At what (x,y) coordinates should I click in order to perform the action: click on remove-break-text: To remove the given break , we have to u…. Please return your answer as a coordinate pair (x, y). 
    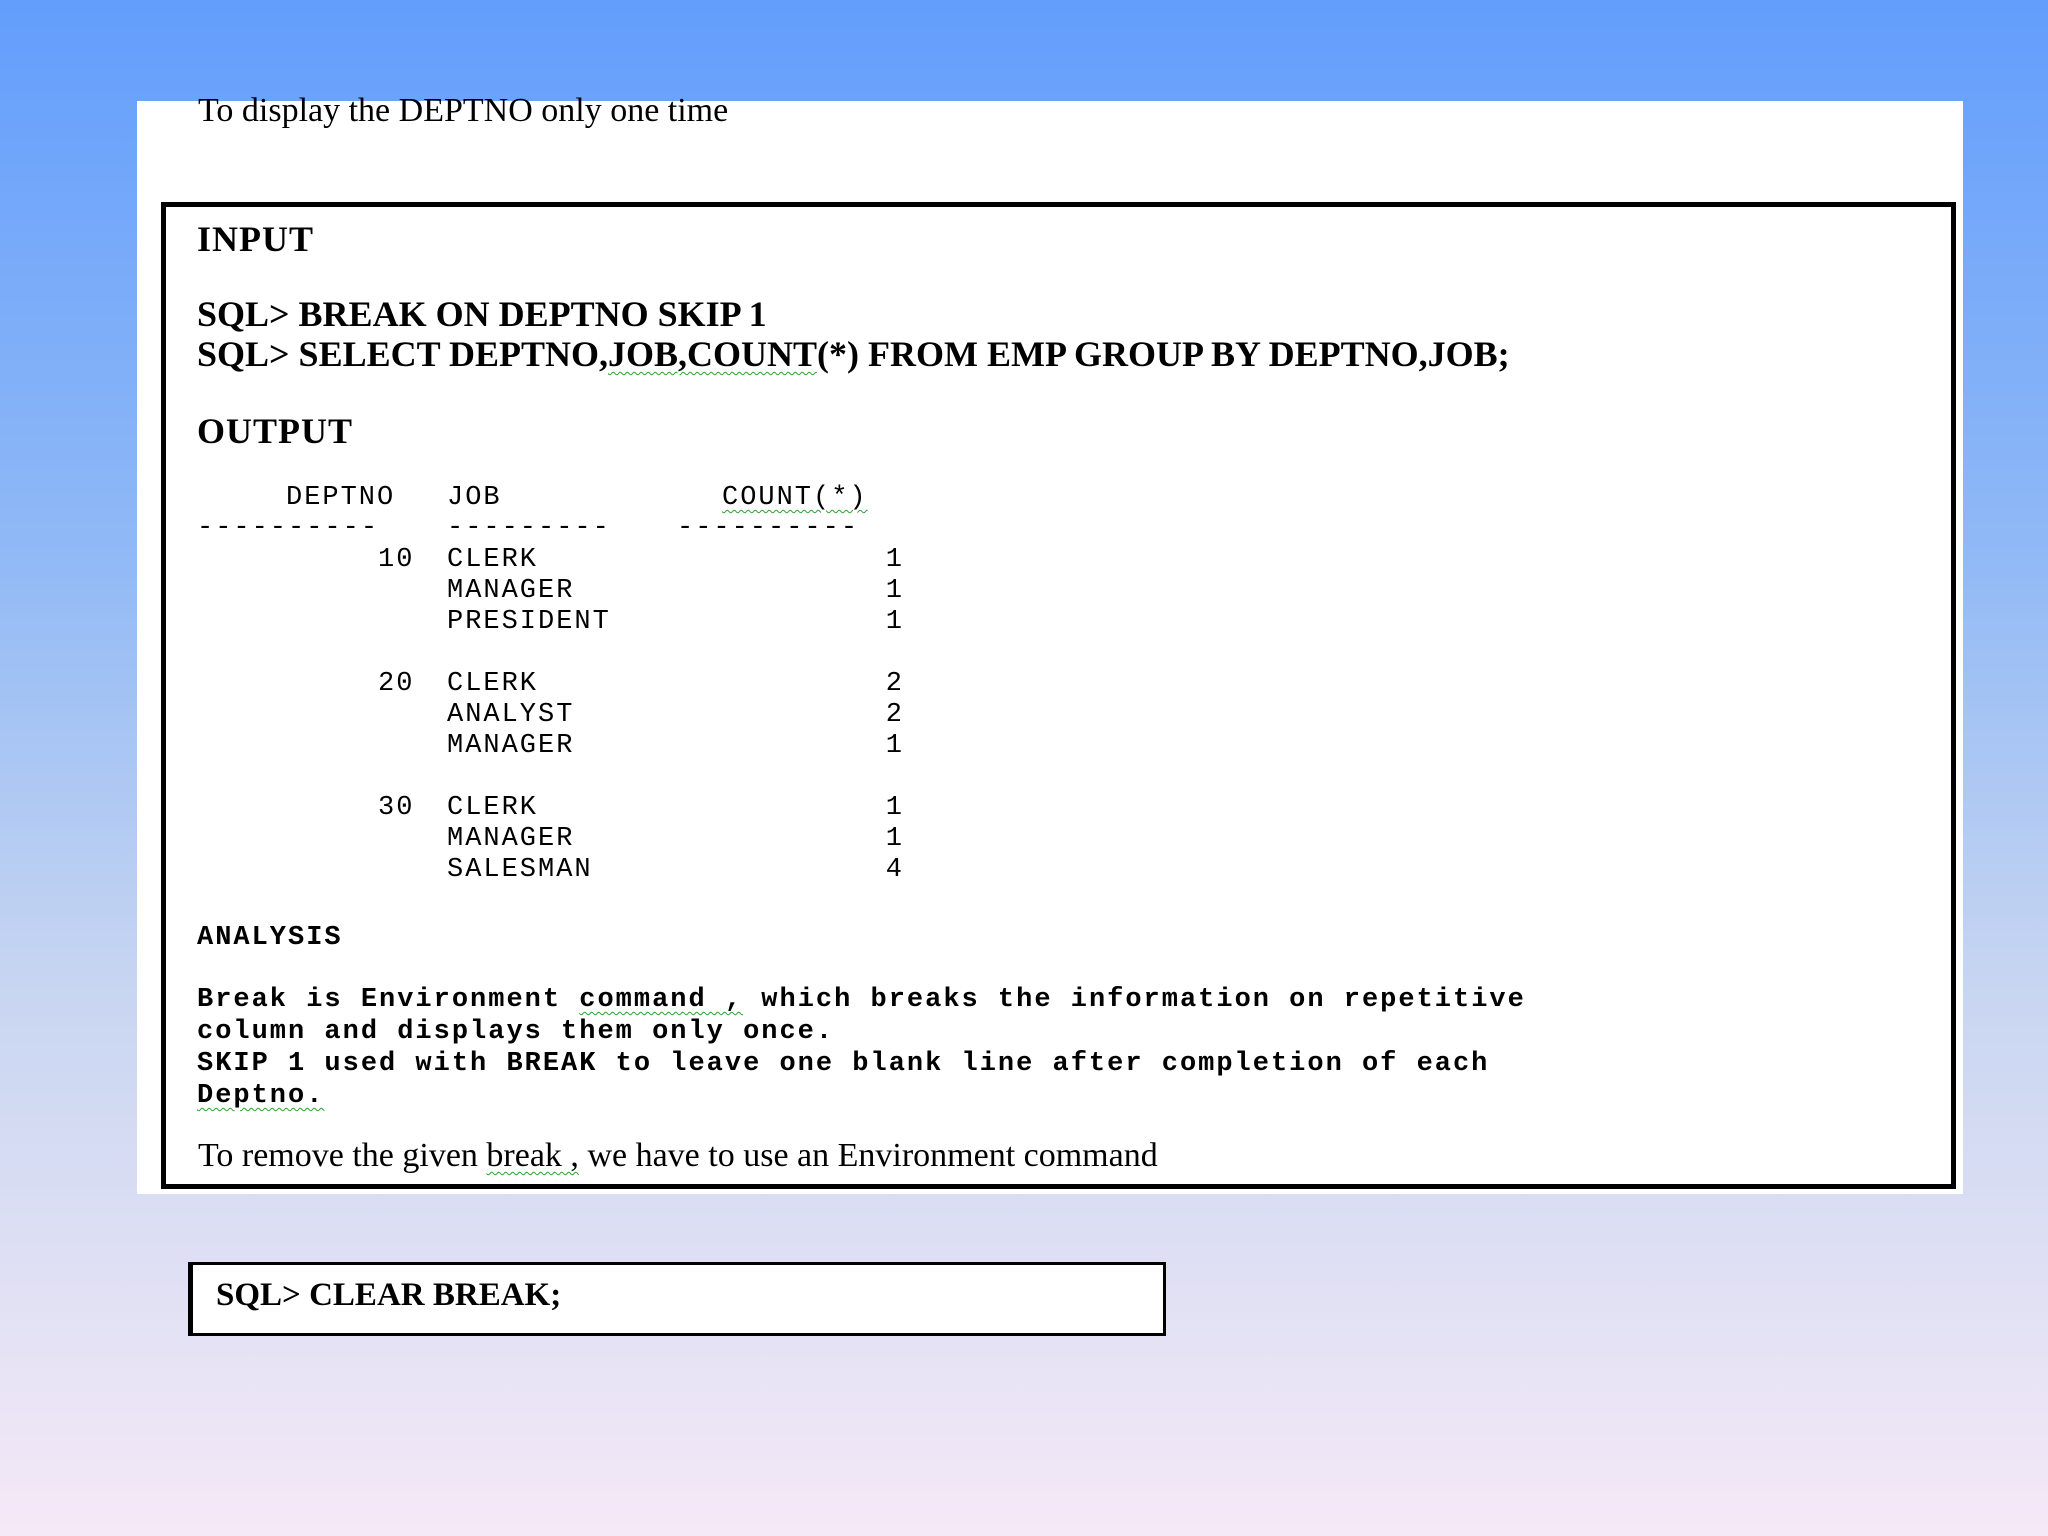
    Looking at the image, I should click on (678, 1156).